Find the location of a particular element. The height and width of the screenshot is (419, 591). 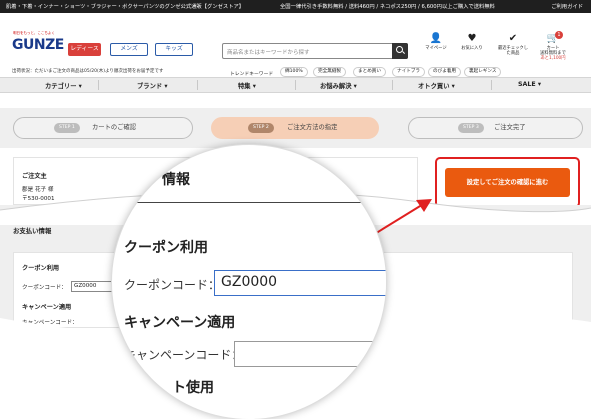

zoom-divider is located at coordinates (249, 202).